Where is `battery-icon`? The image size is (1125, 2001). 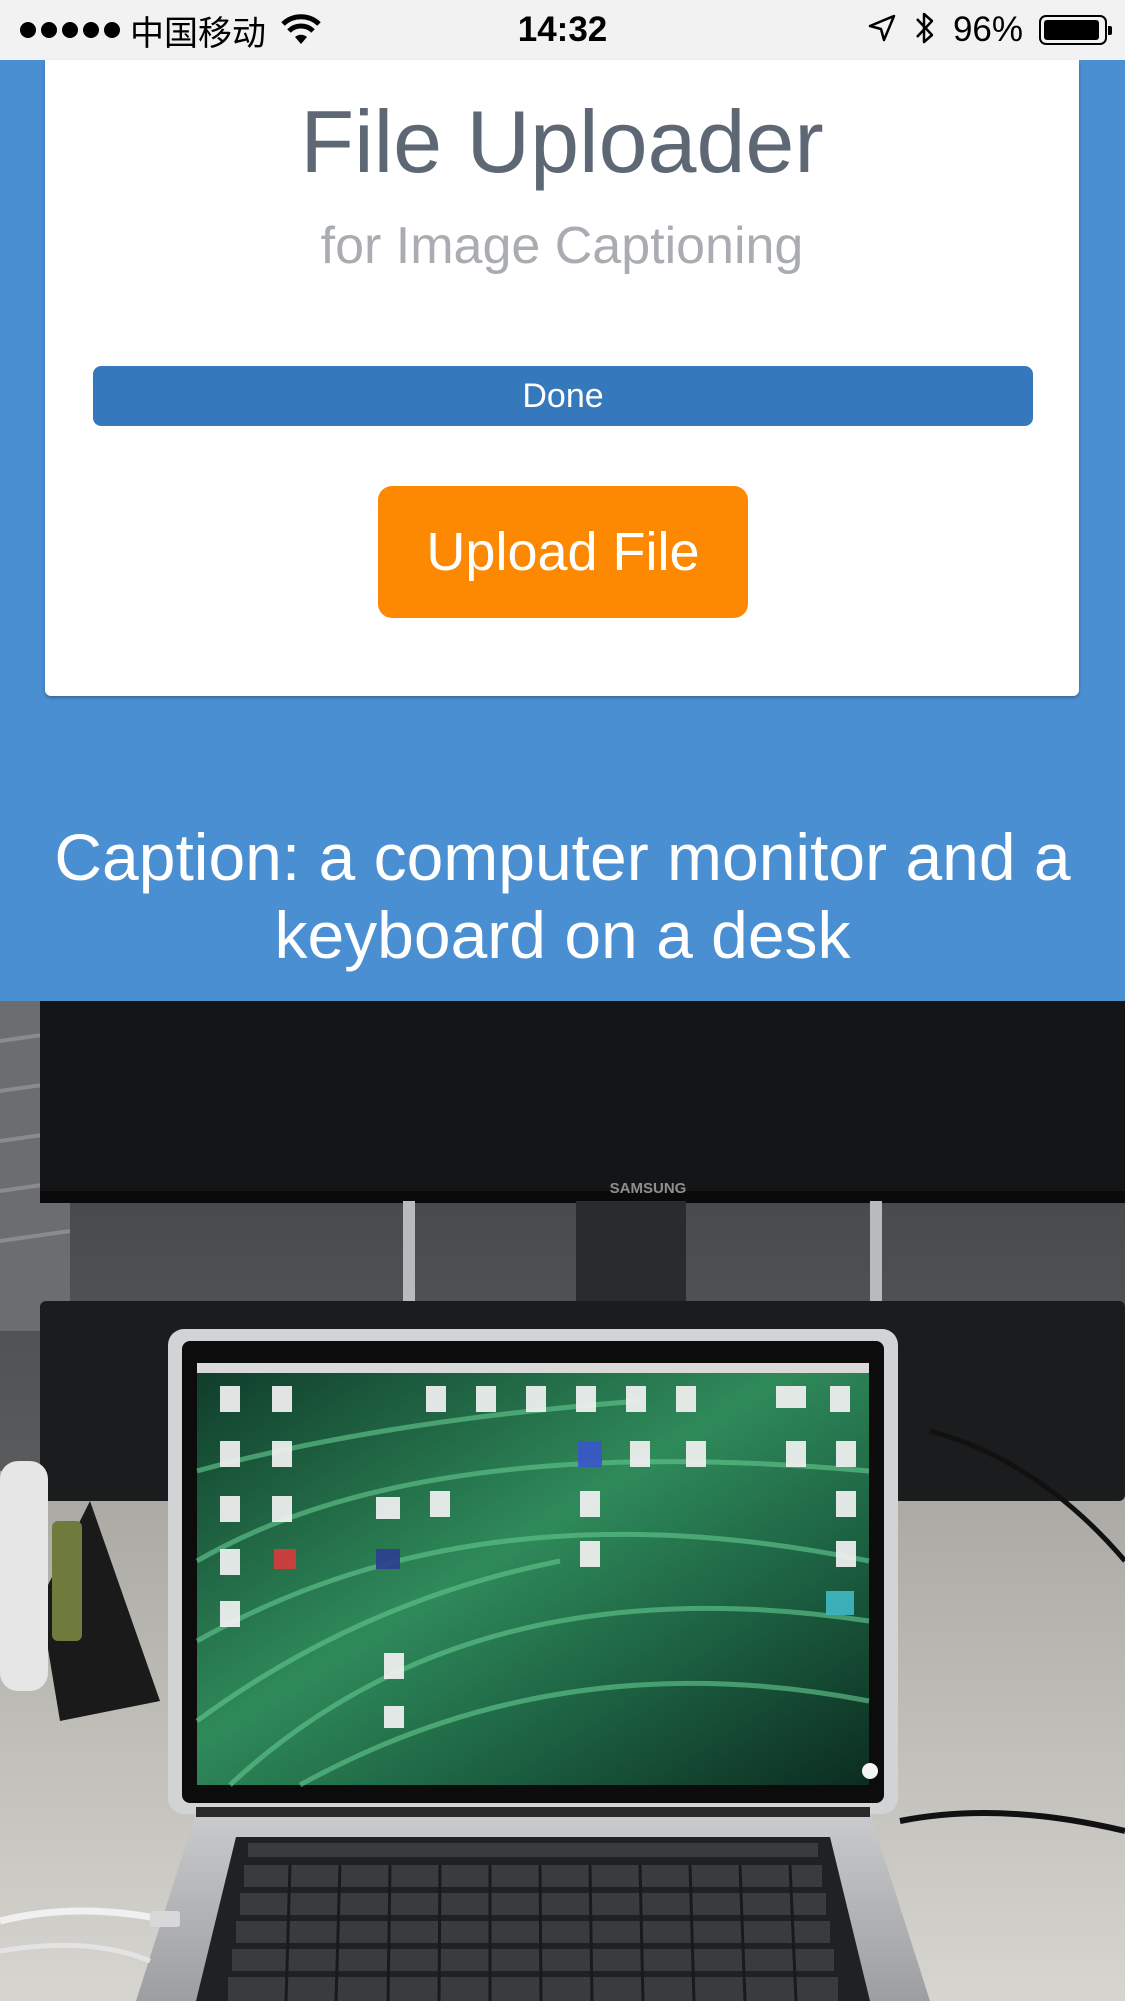 battery-icon is located at coordinates (1075, 30).